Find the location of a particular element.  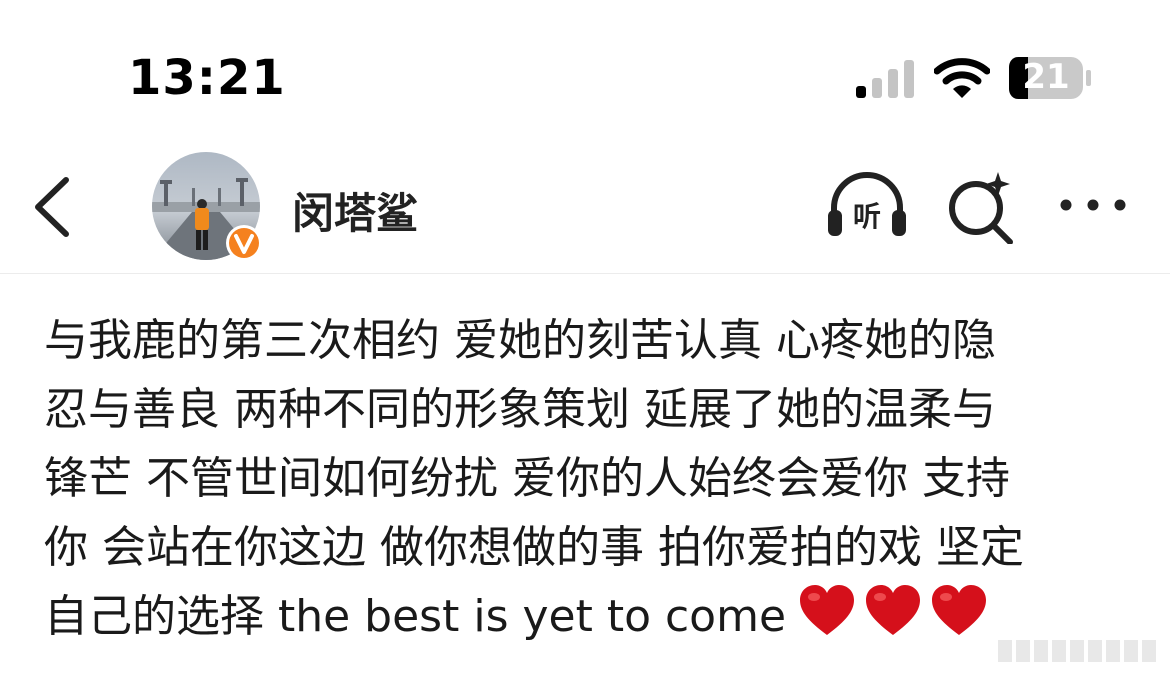

post-line: 与我鹿的第三次相约 爱她的刻苦认真 心疼她的隐 is located at coordinates (520, 340).